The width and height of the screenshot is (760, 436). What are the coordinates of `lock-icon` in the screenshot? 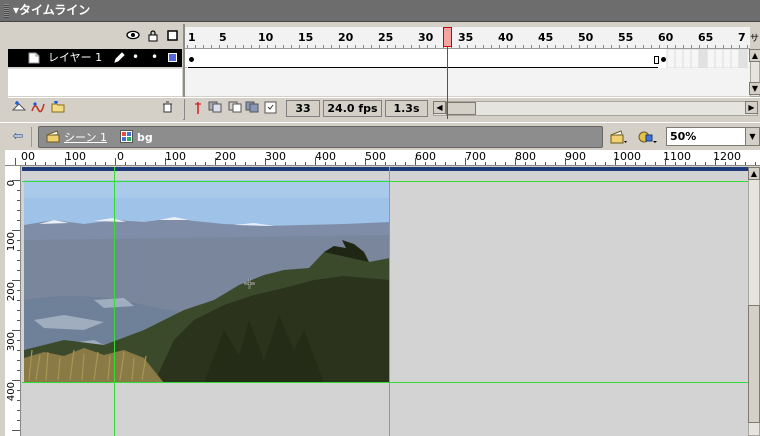 It's located at (153, 36).